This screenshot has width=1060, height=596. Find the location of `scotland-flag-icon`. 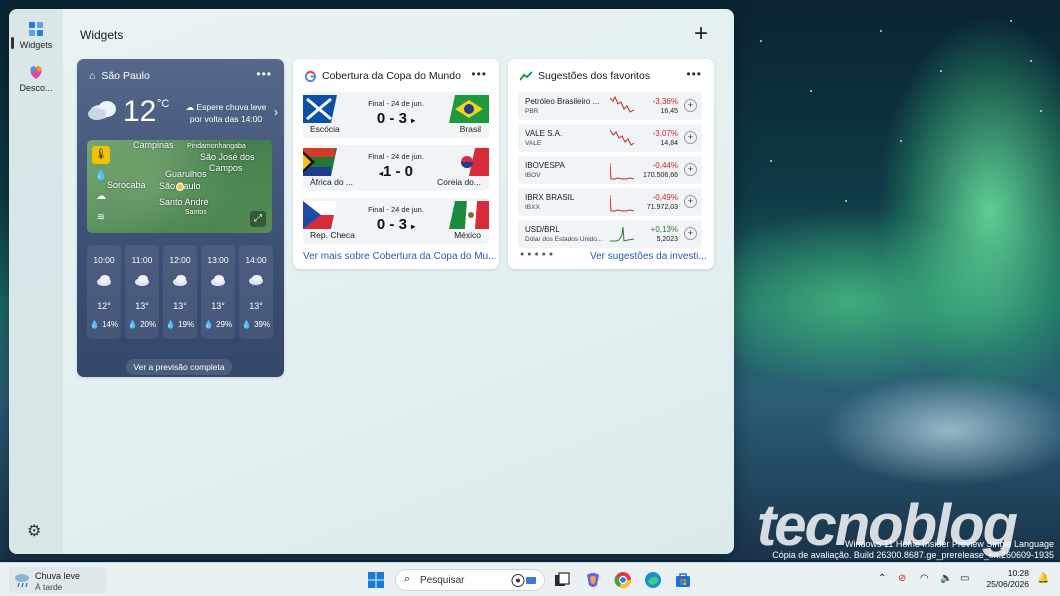

scotland-flag-icon is located at coordinates (320, 109).